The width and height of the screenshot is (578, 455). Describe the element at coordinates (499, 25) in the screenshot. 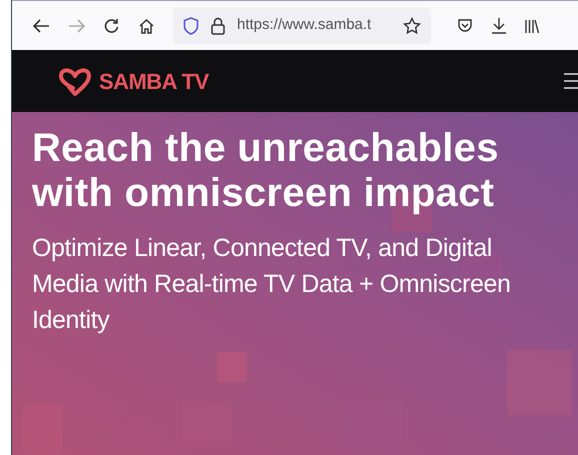

I see `download-icon` at that location.